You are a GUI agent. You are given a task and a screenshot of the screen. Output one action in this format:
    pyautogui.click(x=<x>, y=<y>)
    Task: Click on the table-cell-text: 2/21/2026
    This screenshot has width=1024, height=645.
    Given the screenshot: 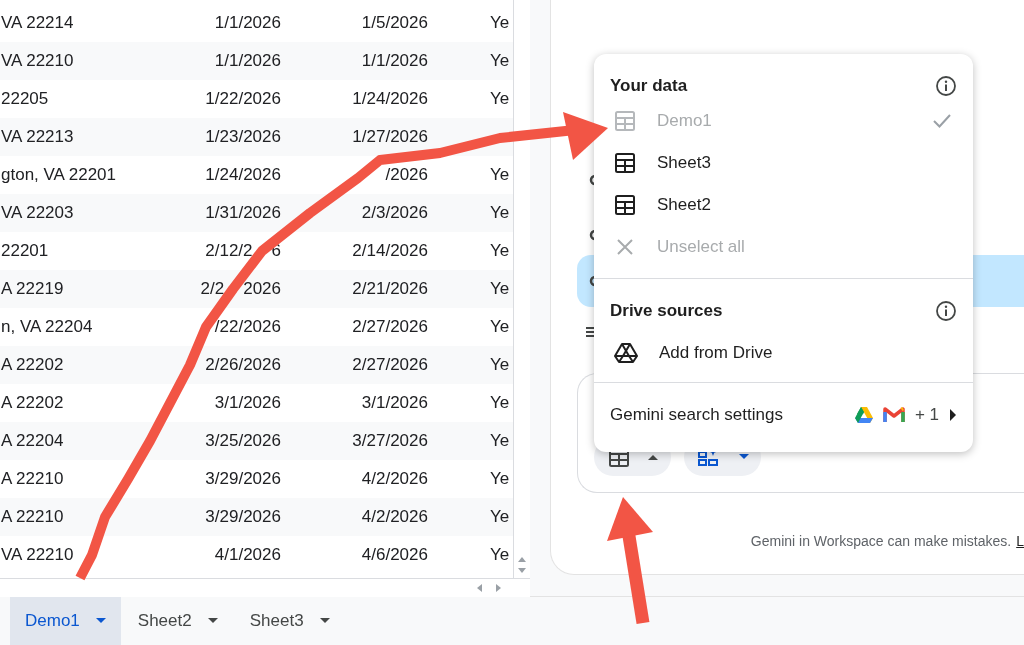 What is the action you would take?
    pyautogui.click(x=389, y=289)
    